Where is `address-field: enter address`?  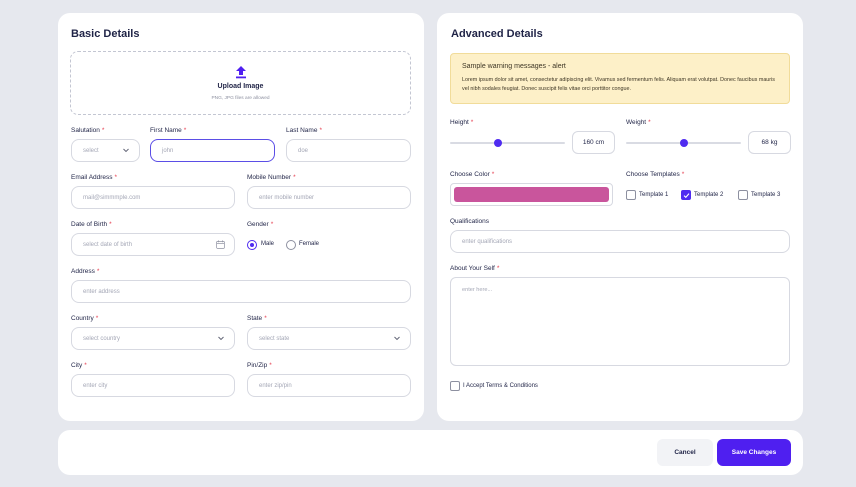
address-field: enter address is located at coordinates (241, 291).